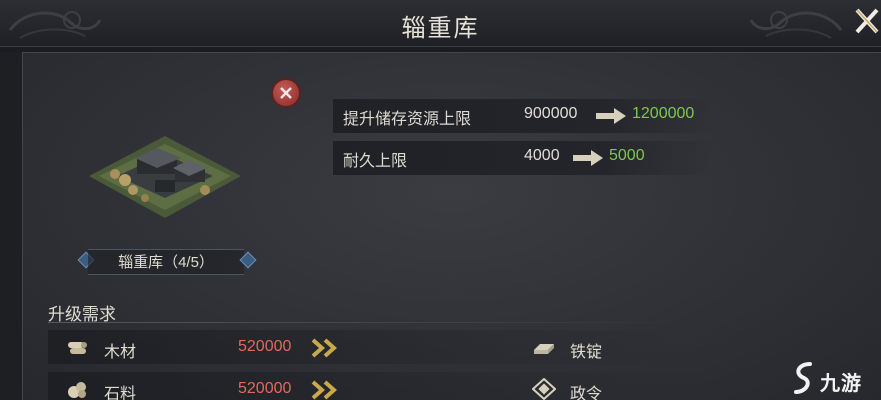  Describe the element at coordinates (11, 226) in the screenshot. I see `side-strip` at that location.